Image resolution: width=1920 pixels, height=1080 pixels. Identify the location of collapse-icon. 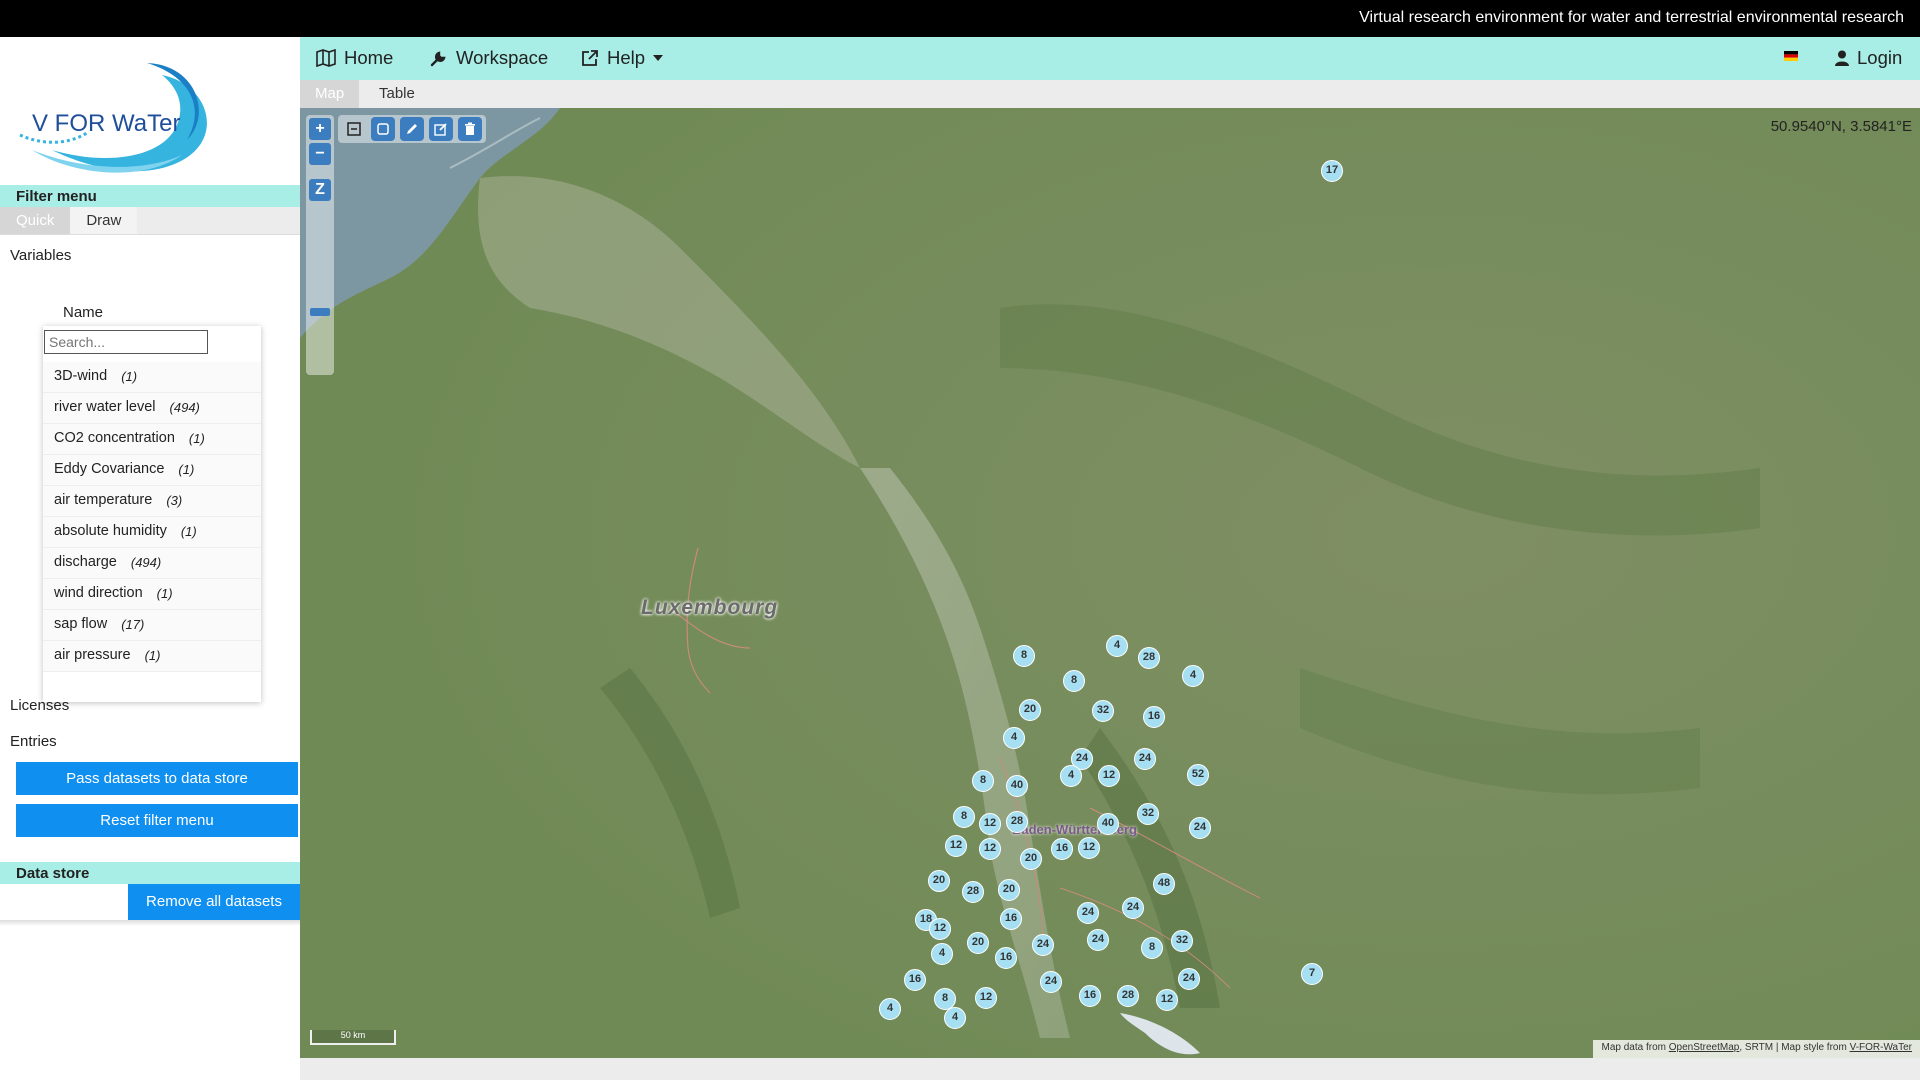
(354, 129).